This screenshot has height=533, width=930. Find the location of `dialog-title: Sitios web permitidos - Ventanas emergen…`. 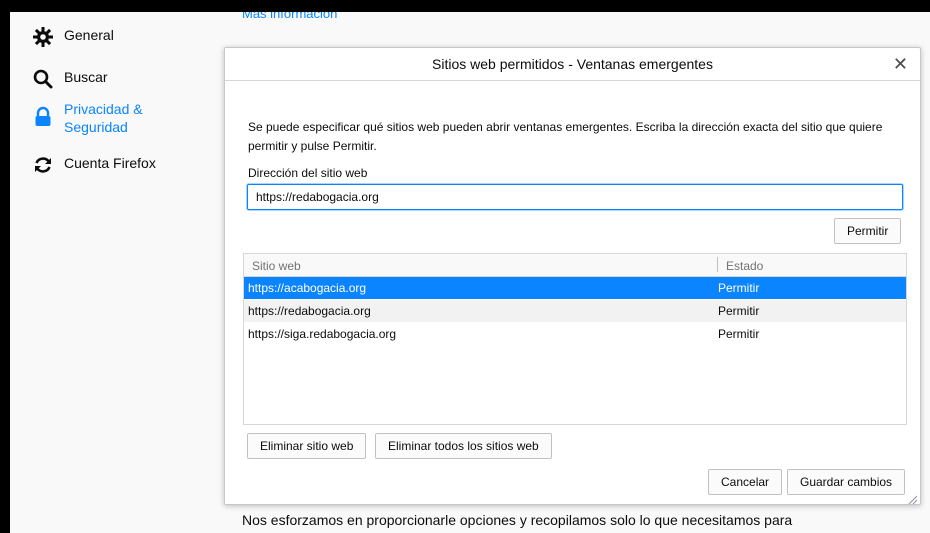

dialog-title: Sitios web permitidos - Ventanas emergen… is located at coordinates (572, 64).